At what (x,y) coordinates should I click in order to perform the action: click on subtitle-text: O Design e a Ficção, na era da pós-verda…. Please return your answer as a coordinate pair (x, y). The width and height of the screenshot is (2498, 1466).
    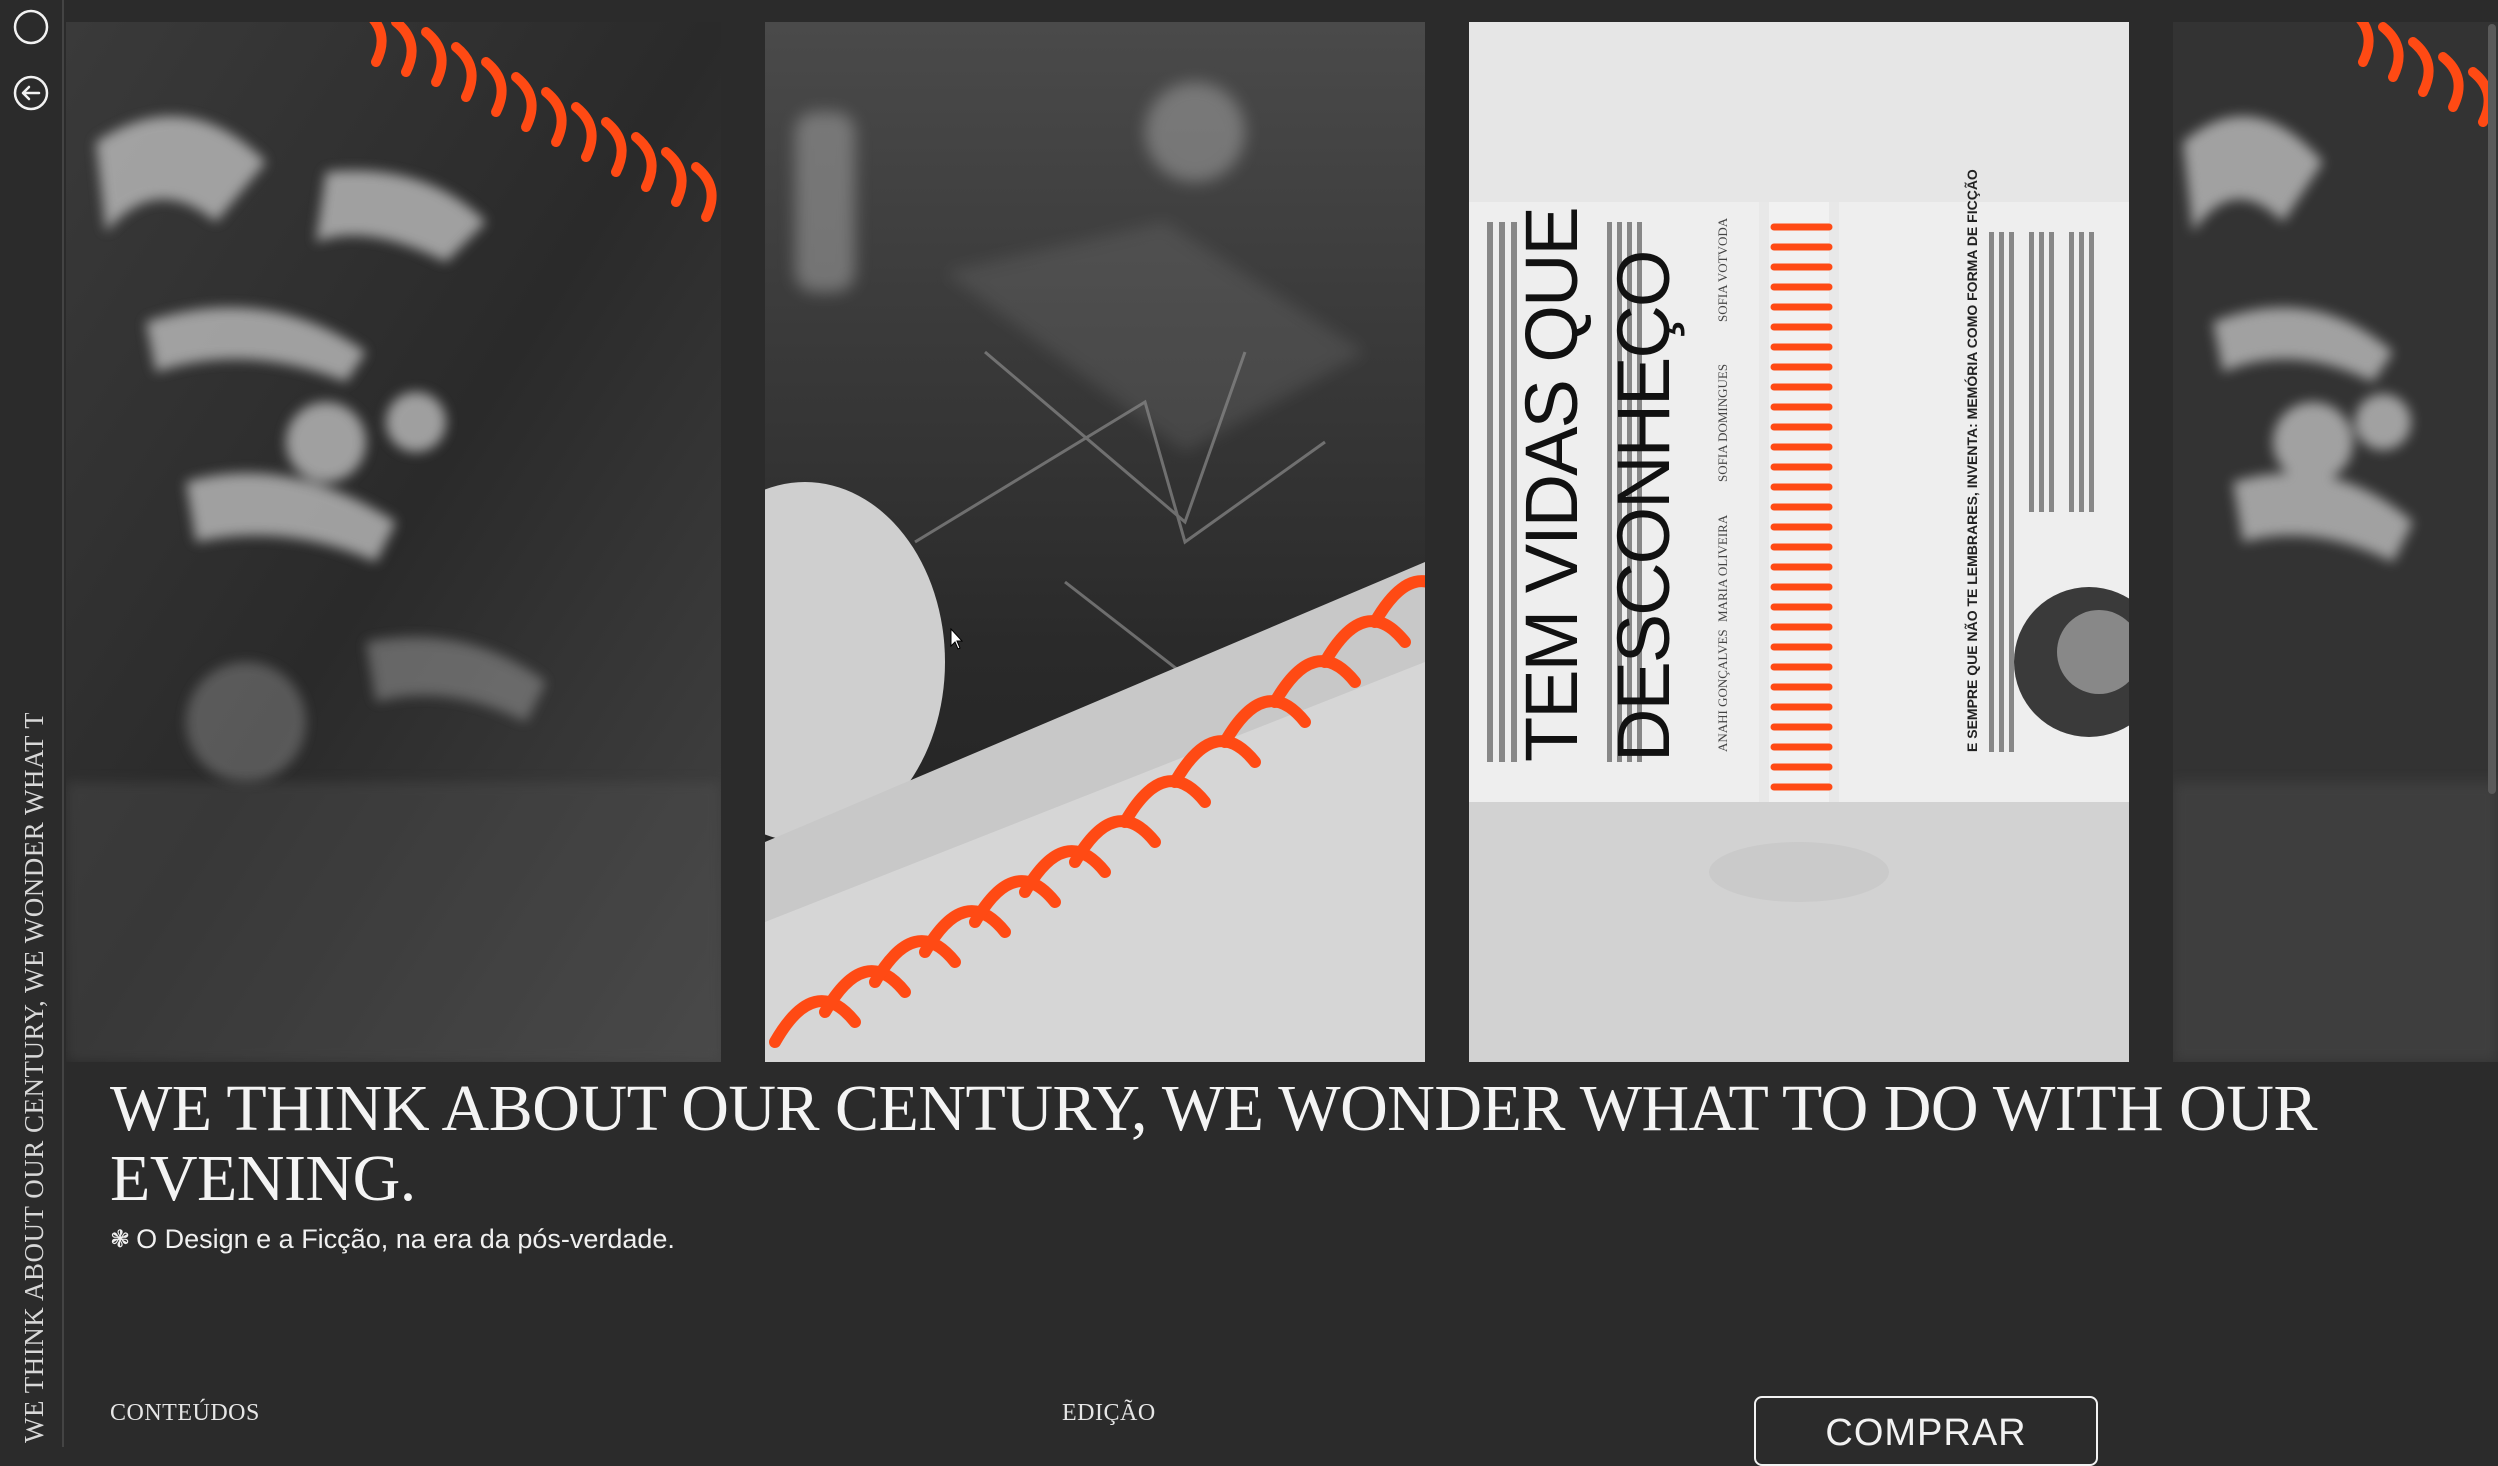
    Looking at the image, I should click on (405, 1239).